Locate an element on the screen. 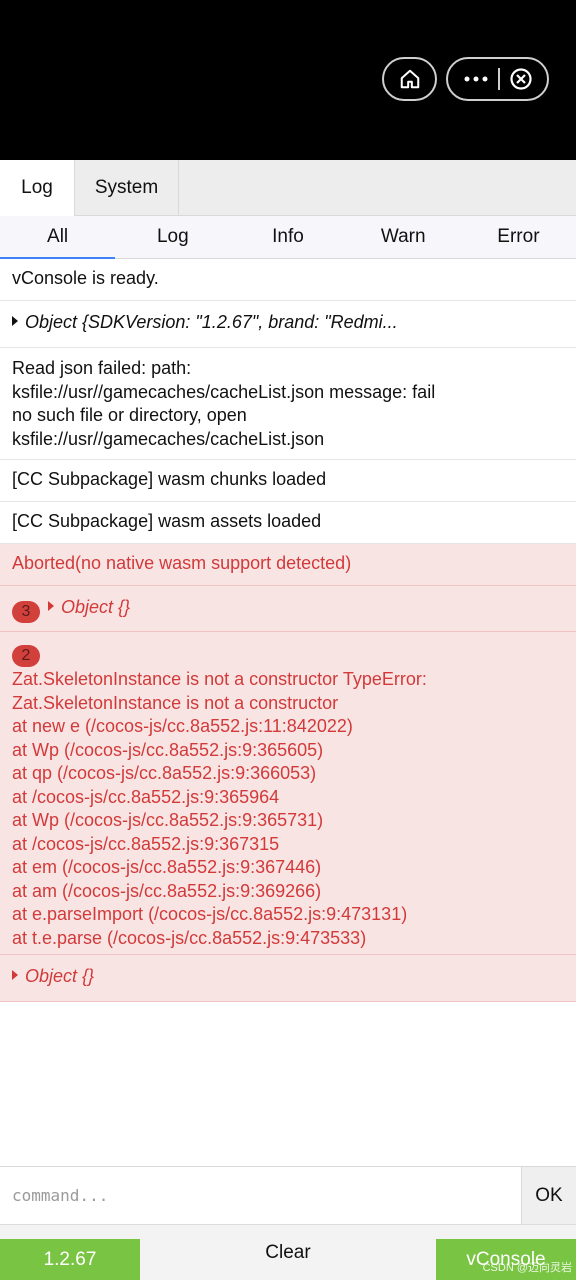 Image resolution: width=576 pixels, height=1280 pixels. log-item-error-object: Object {} is located at coordinates (288, 978).